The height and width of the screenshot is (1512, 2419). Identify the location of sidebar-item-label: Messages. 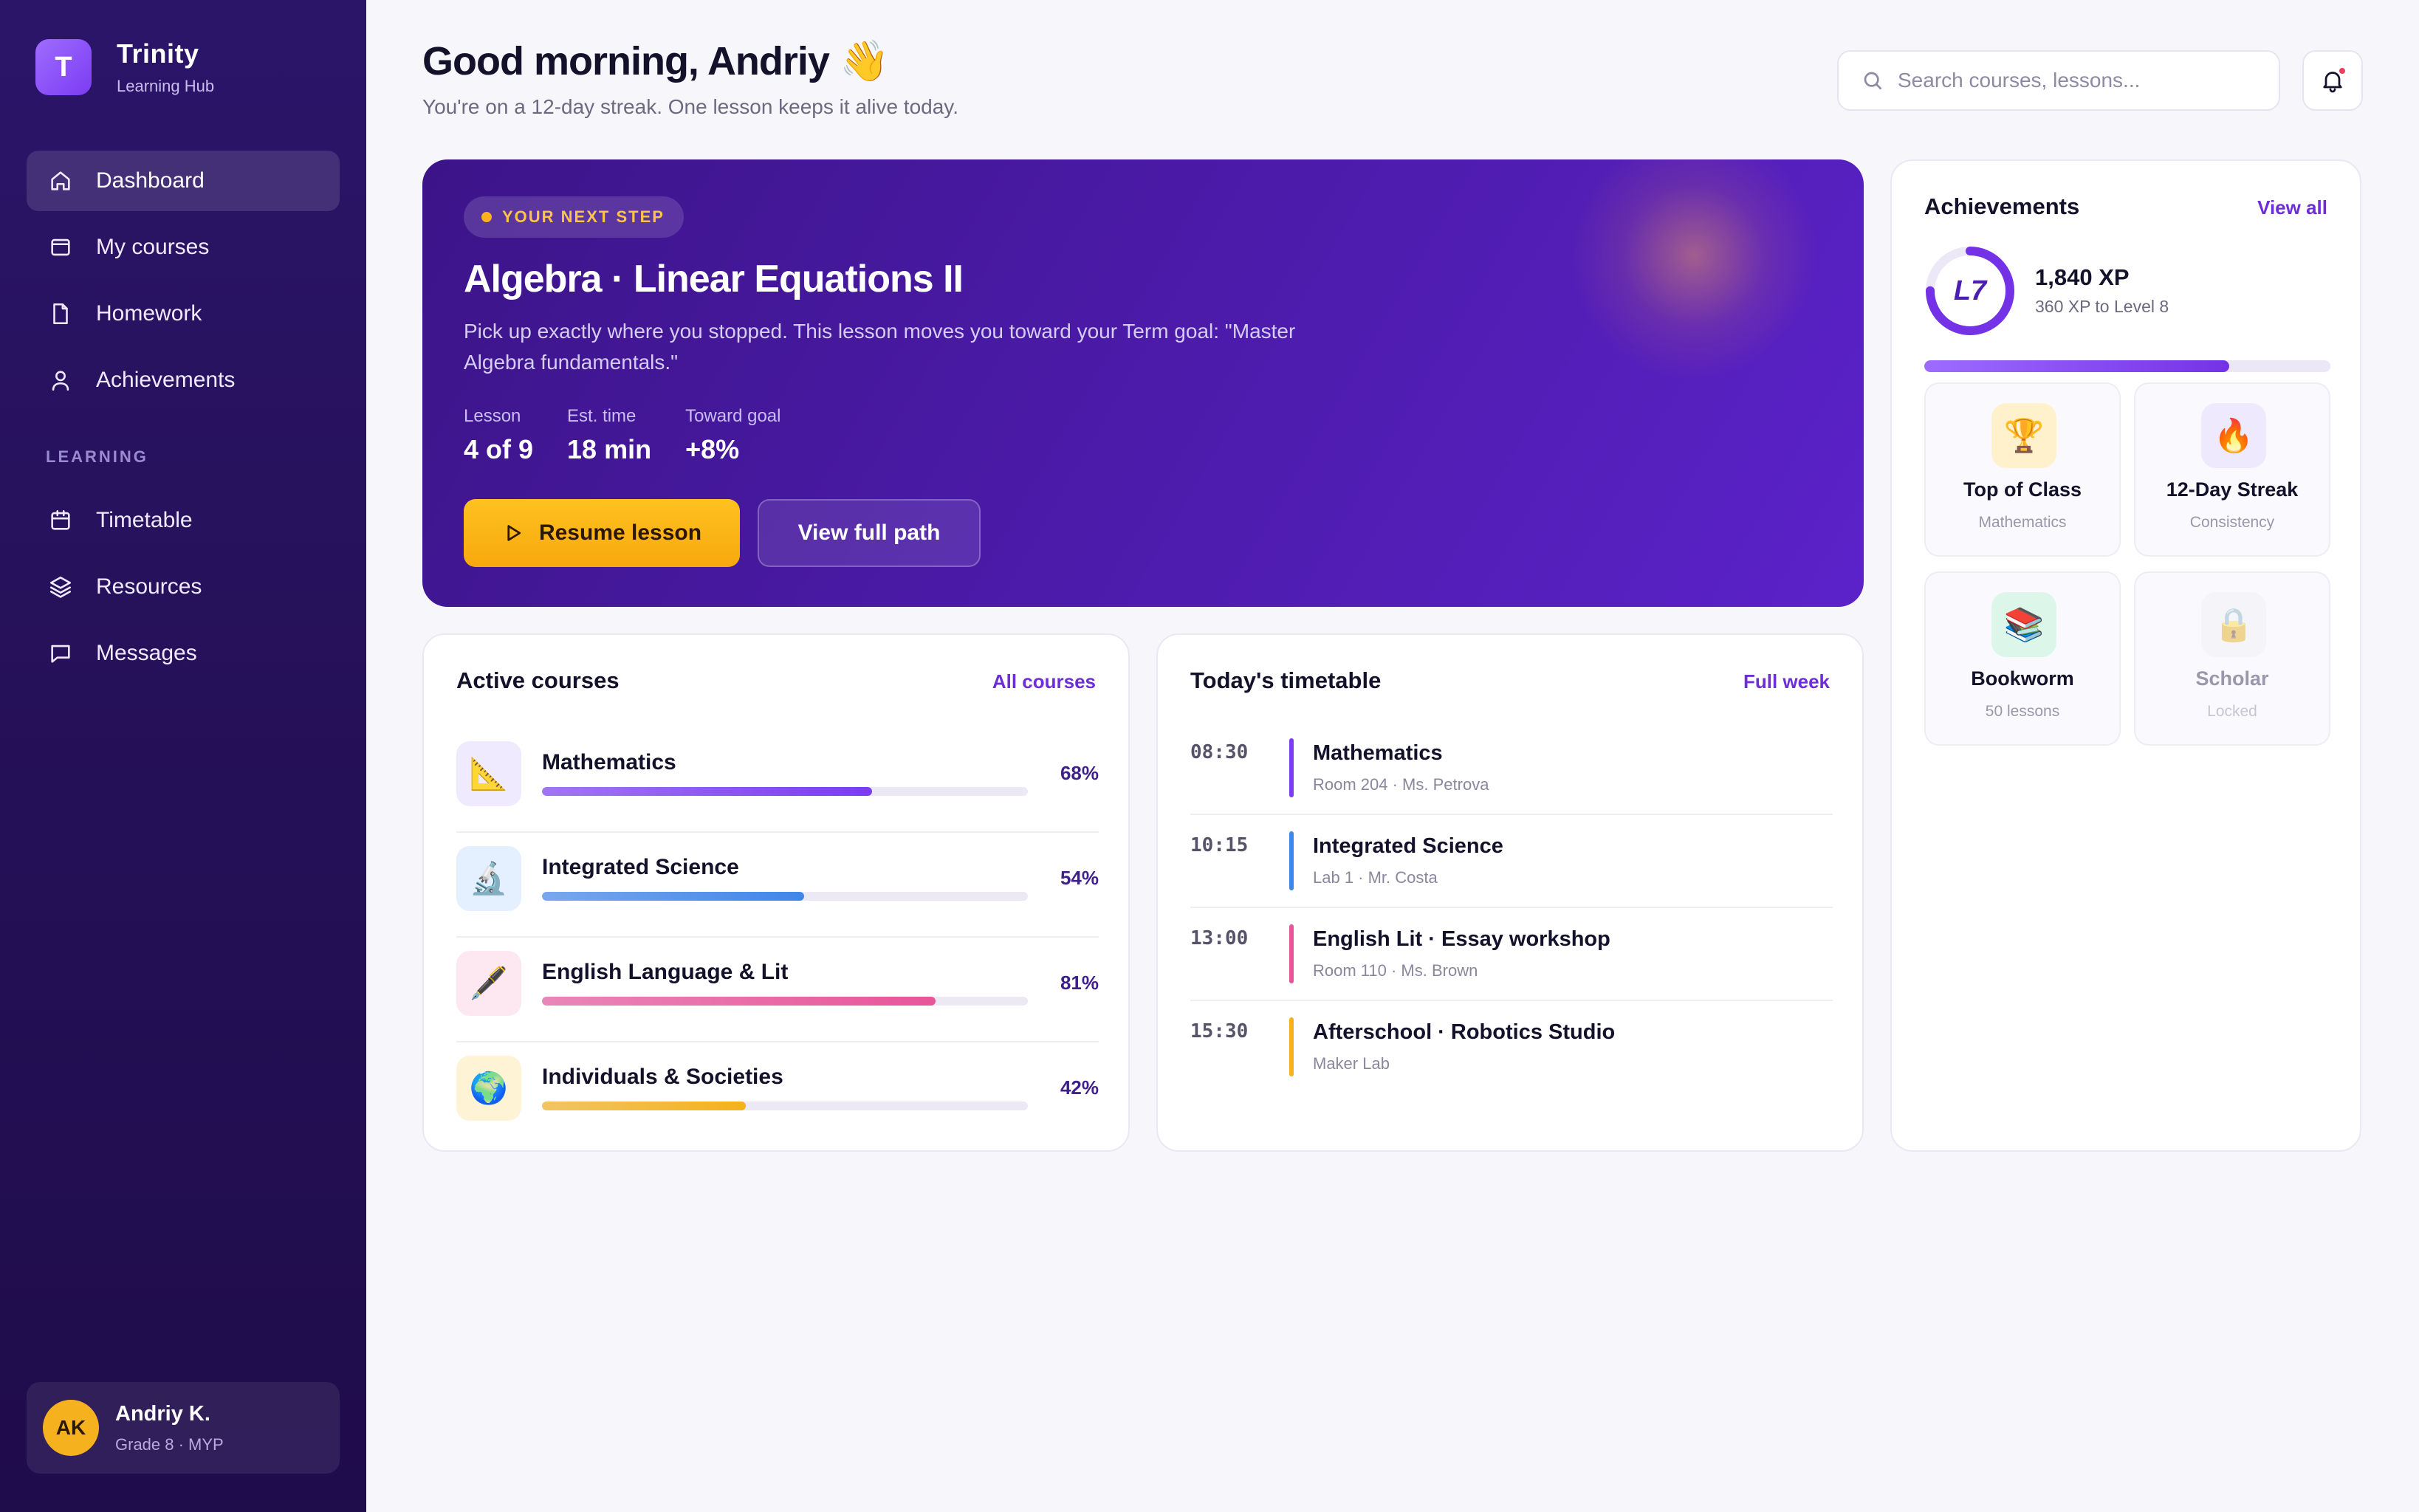
(146, 653).